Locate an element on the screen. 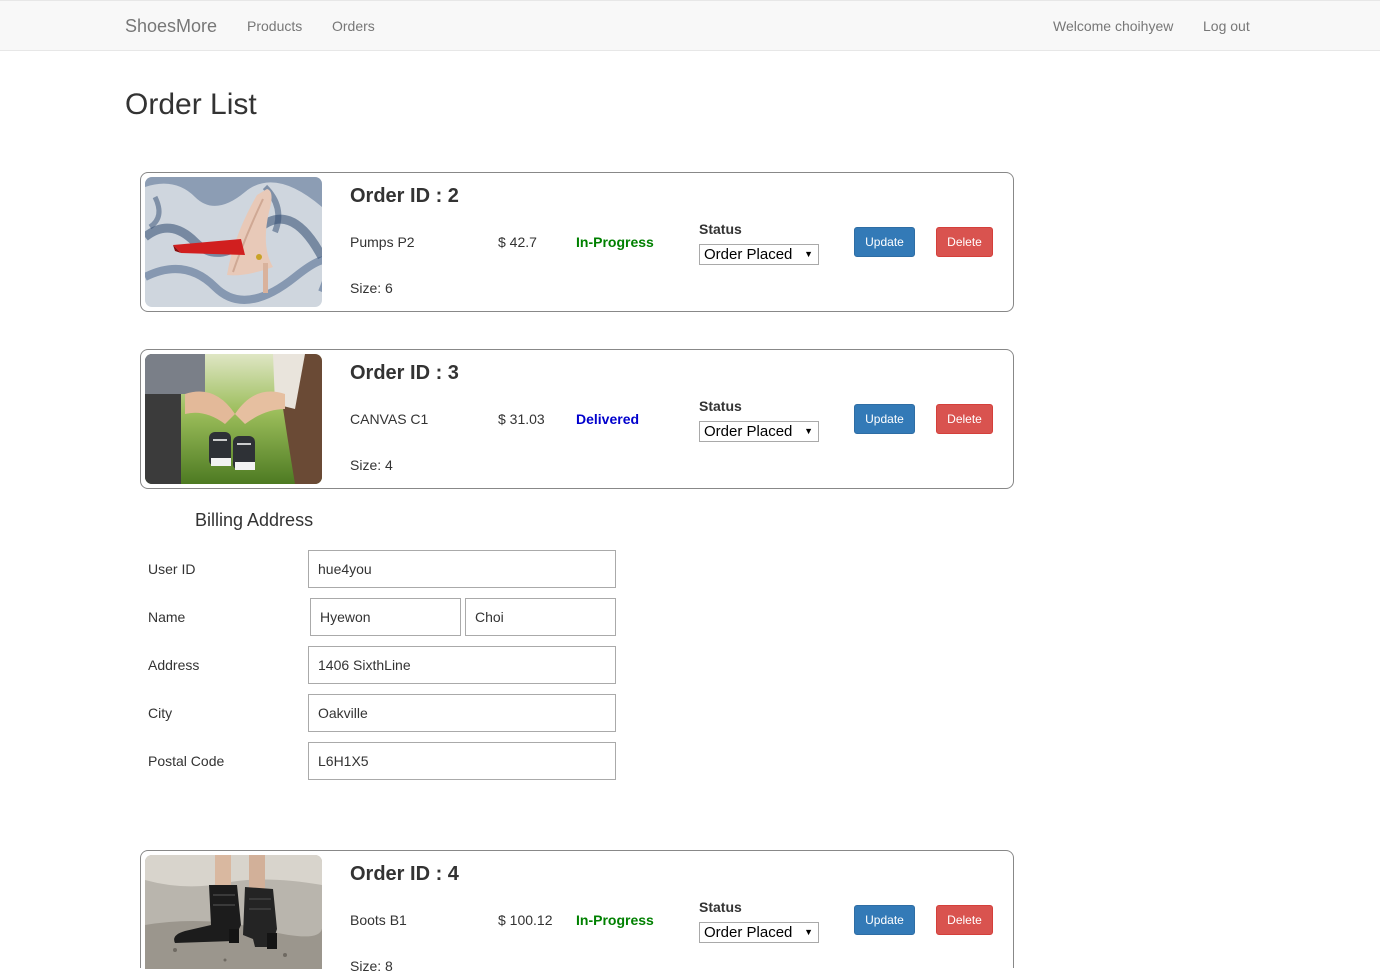 This screenshot has width=1380, height=974. order-id-heading: Order ID : 3 is located at coordinates (404, 373).